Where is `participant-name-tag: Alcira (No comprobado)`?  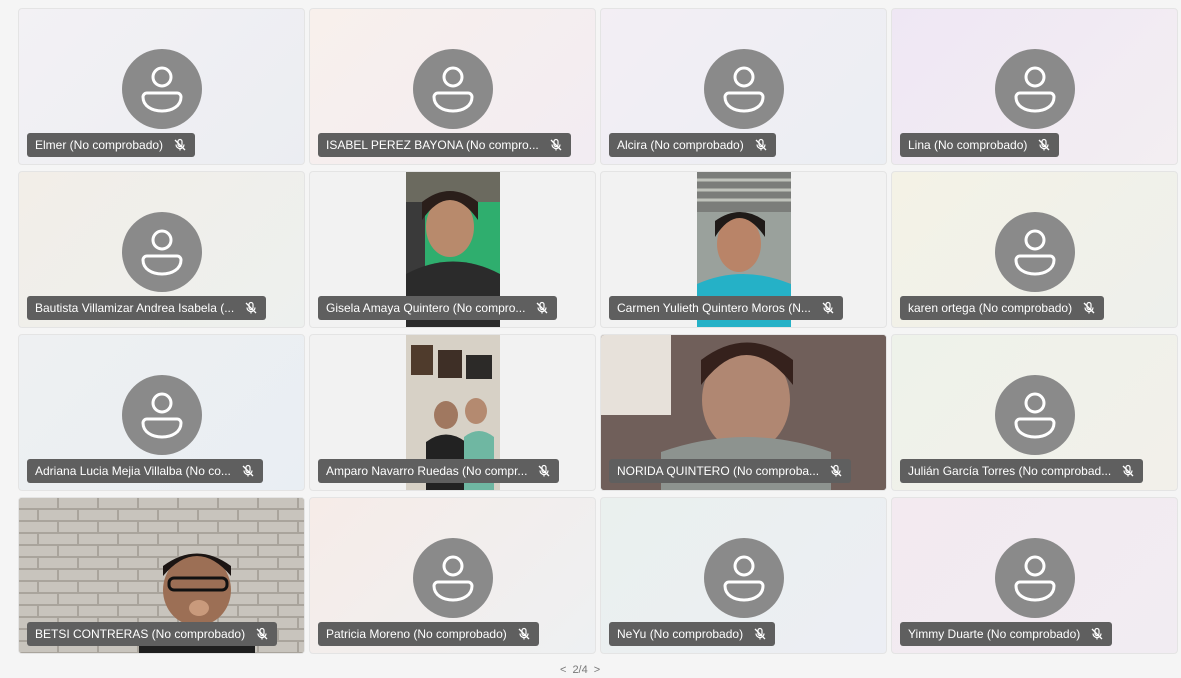 participant-name-tag: Alcira (No comprobado) is located at coordinates (692, 145).